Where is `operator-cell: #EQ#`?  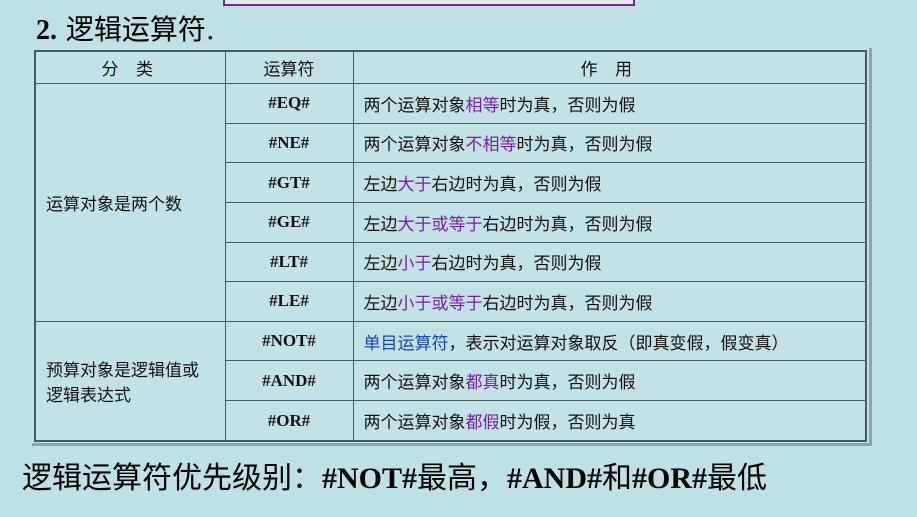
operator-cell: #EQ# is located at coordinates (289, 103).